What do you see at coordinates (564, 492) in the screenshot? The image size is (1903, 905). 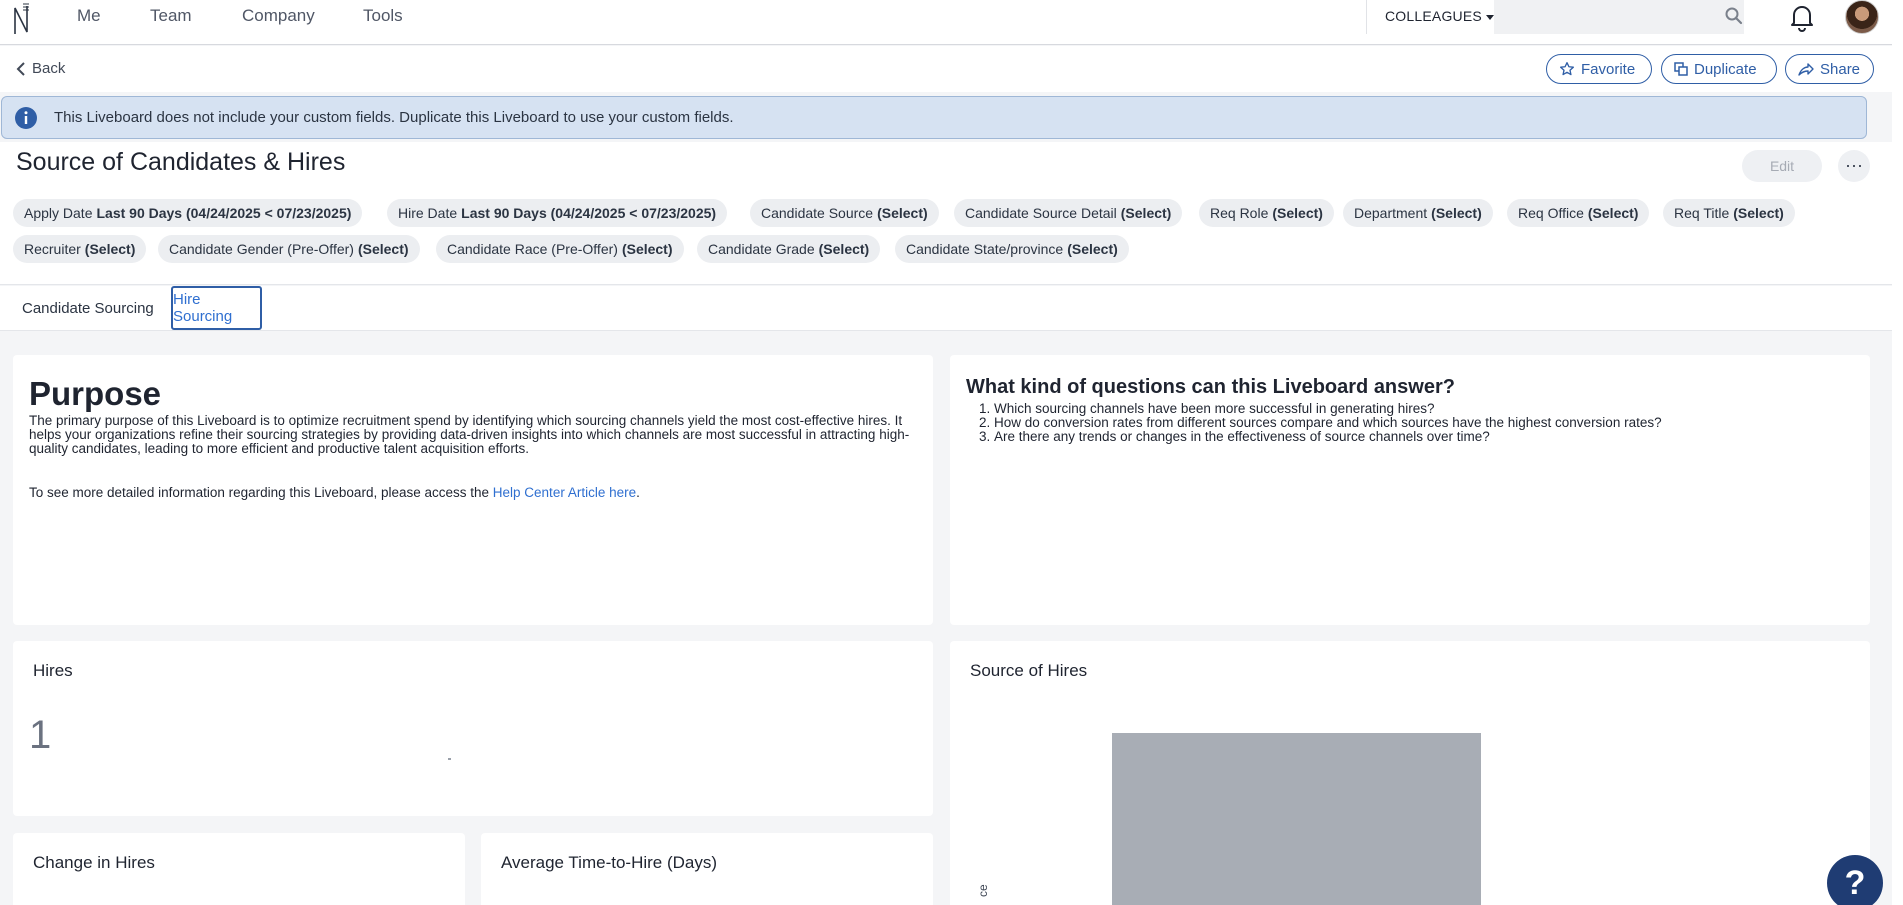 I see `help-center-link: Help Center Article here` at bounding box center [564, 492].